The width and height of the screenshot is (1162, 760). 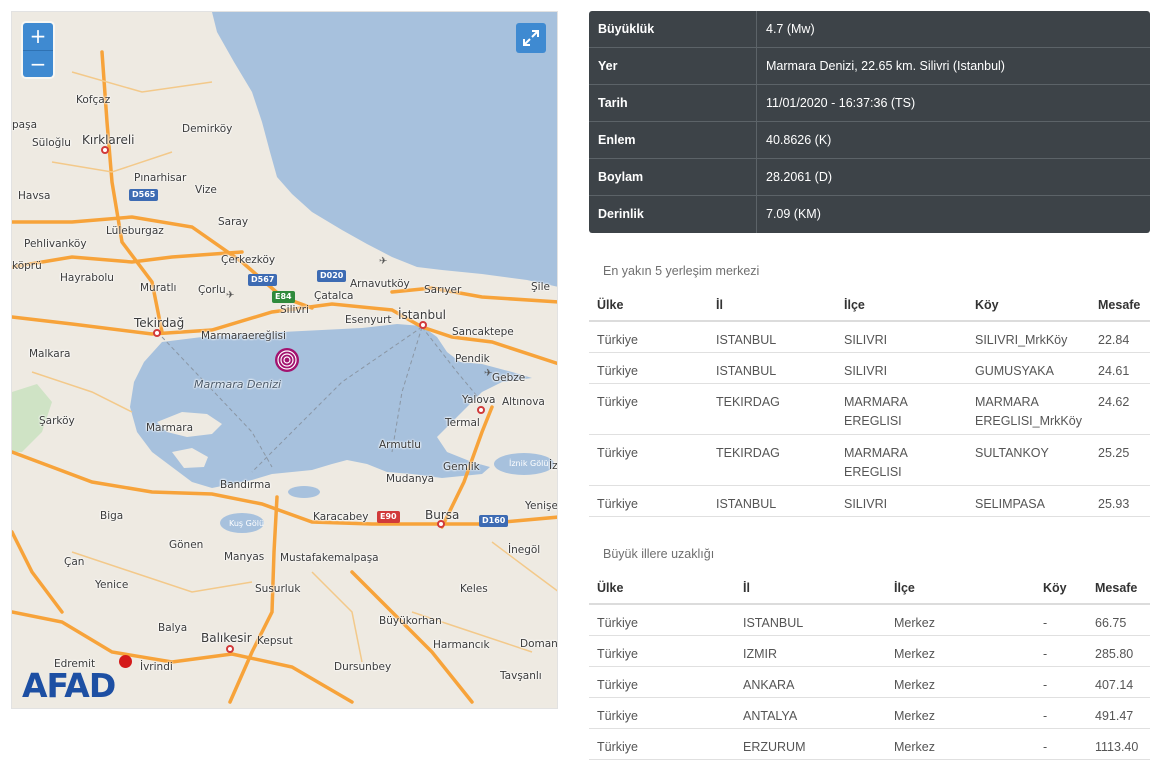 I want to click on place-label: Pınarhisar, so click(x=160, y=178).